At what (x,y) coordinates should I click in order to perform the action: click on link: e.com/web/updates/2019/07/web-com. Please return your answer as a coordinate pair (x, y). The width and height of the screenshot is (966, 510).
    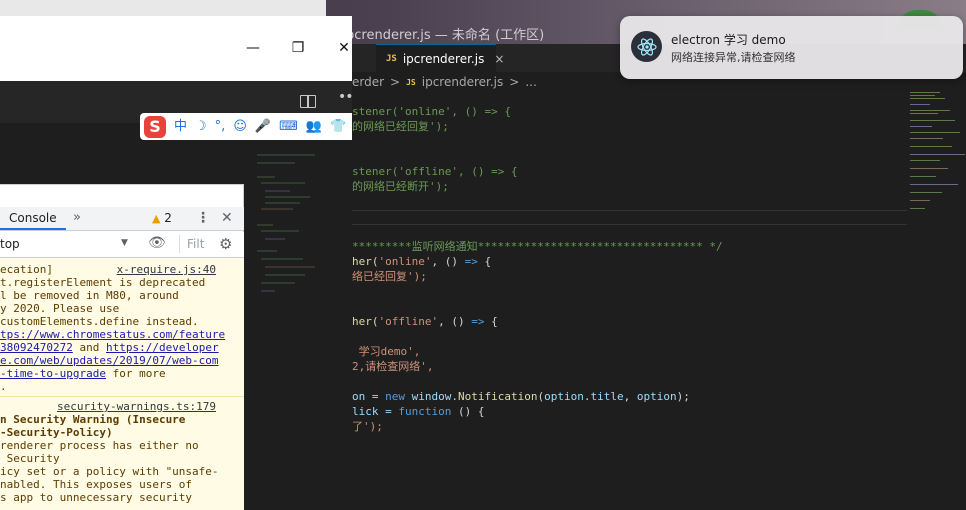
    Looking at the image, I should click on (109, 360).